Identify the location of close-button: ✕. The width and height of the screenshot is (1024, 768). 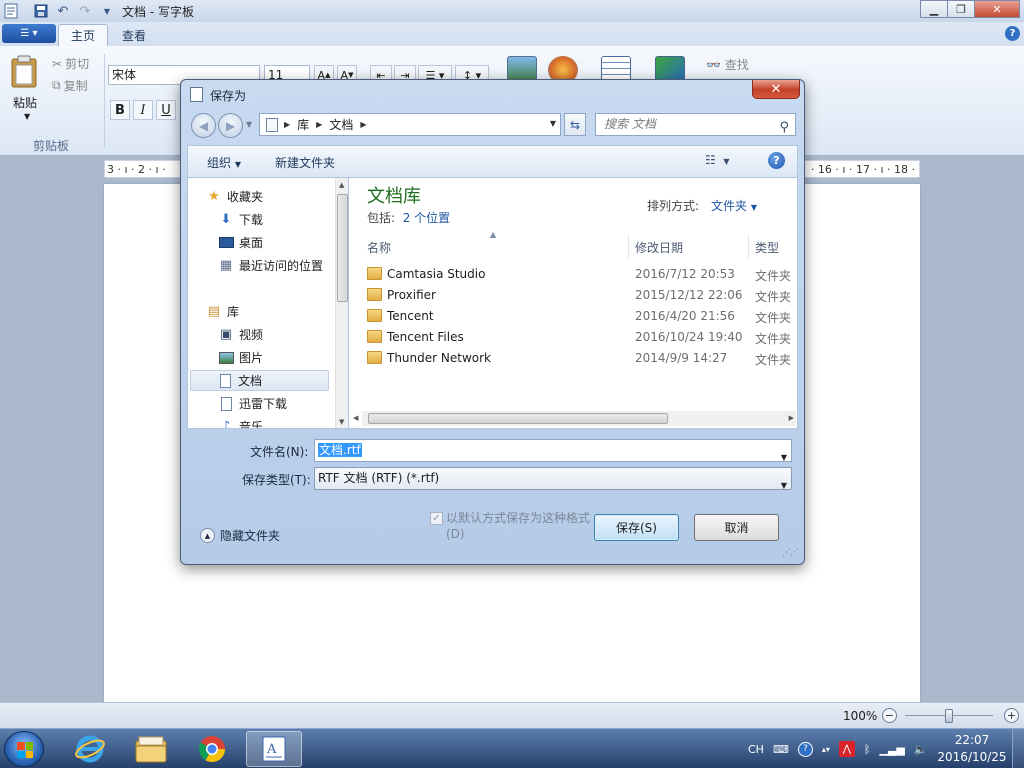
(997, 9).